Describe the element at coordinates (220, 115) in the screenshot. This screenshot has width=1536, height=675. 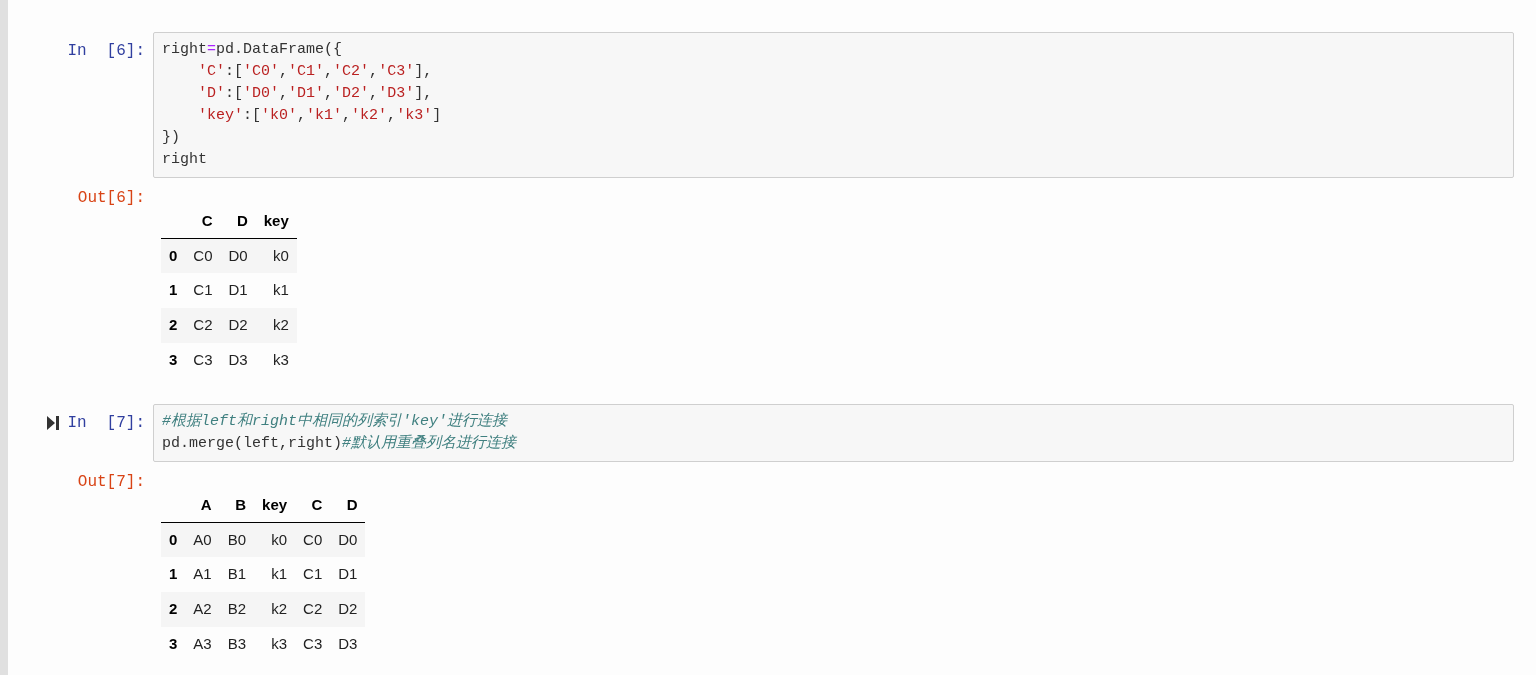
I see `code-token: 'key'` at that location.